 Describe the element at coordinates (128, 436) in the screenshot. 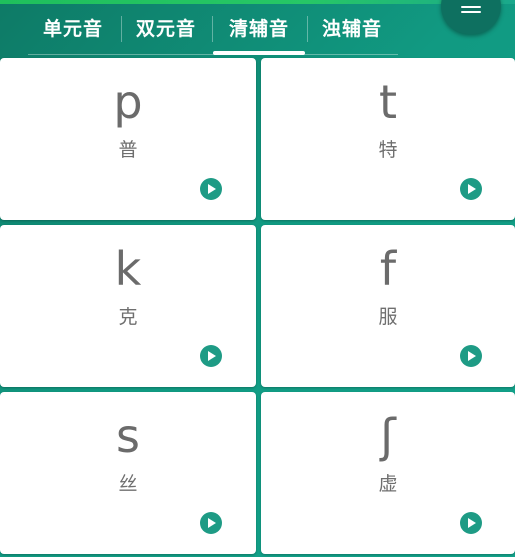

I see `phonetic-symbol: s` at that location.